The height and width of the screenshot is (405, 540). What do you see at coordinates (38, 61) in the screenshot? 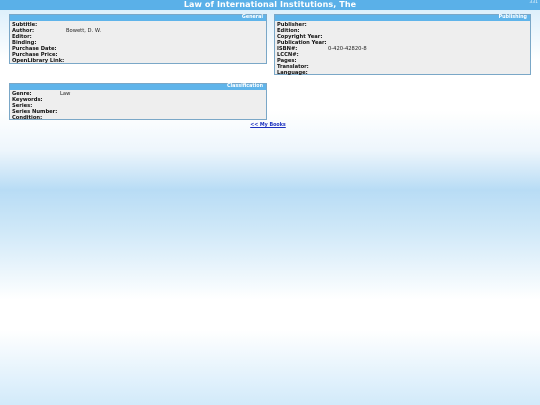
I see `field-label: OpenLibrary Link:` at bounding box center [38, 61].